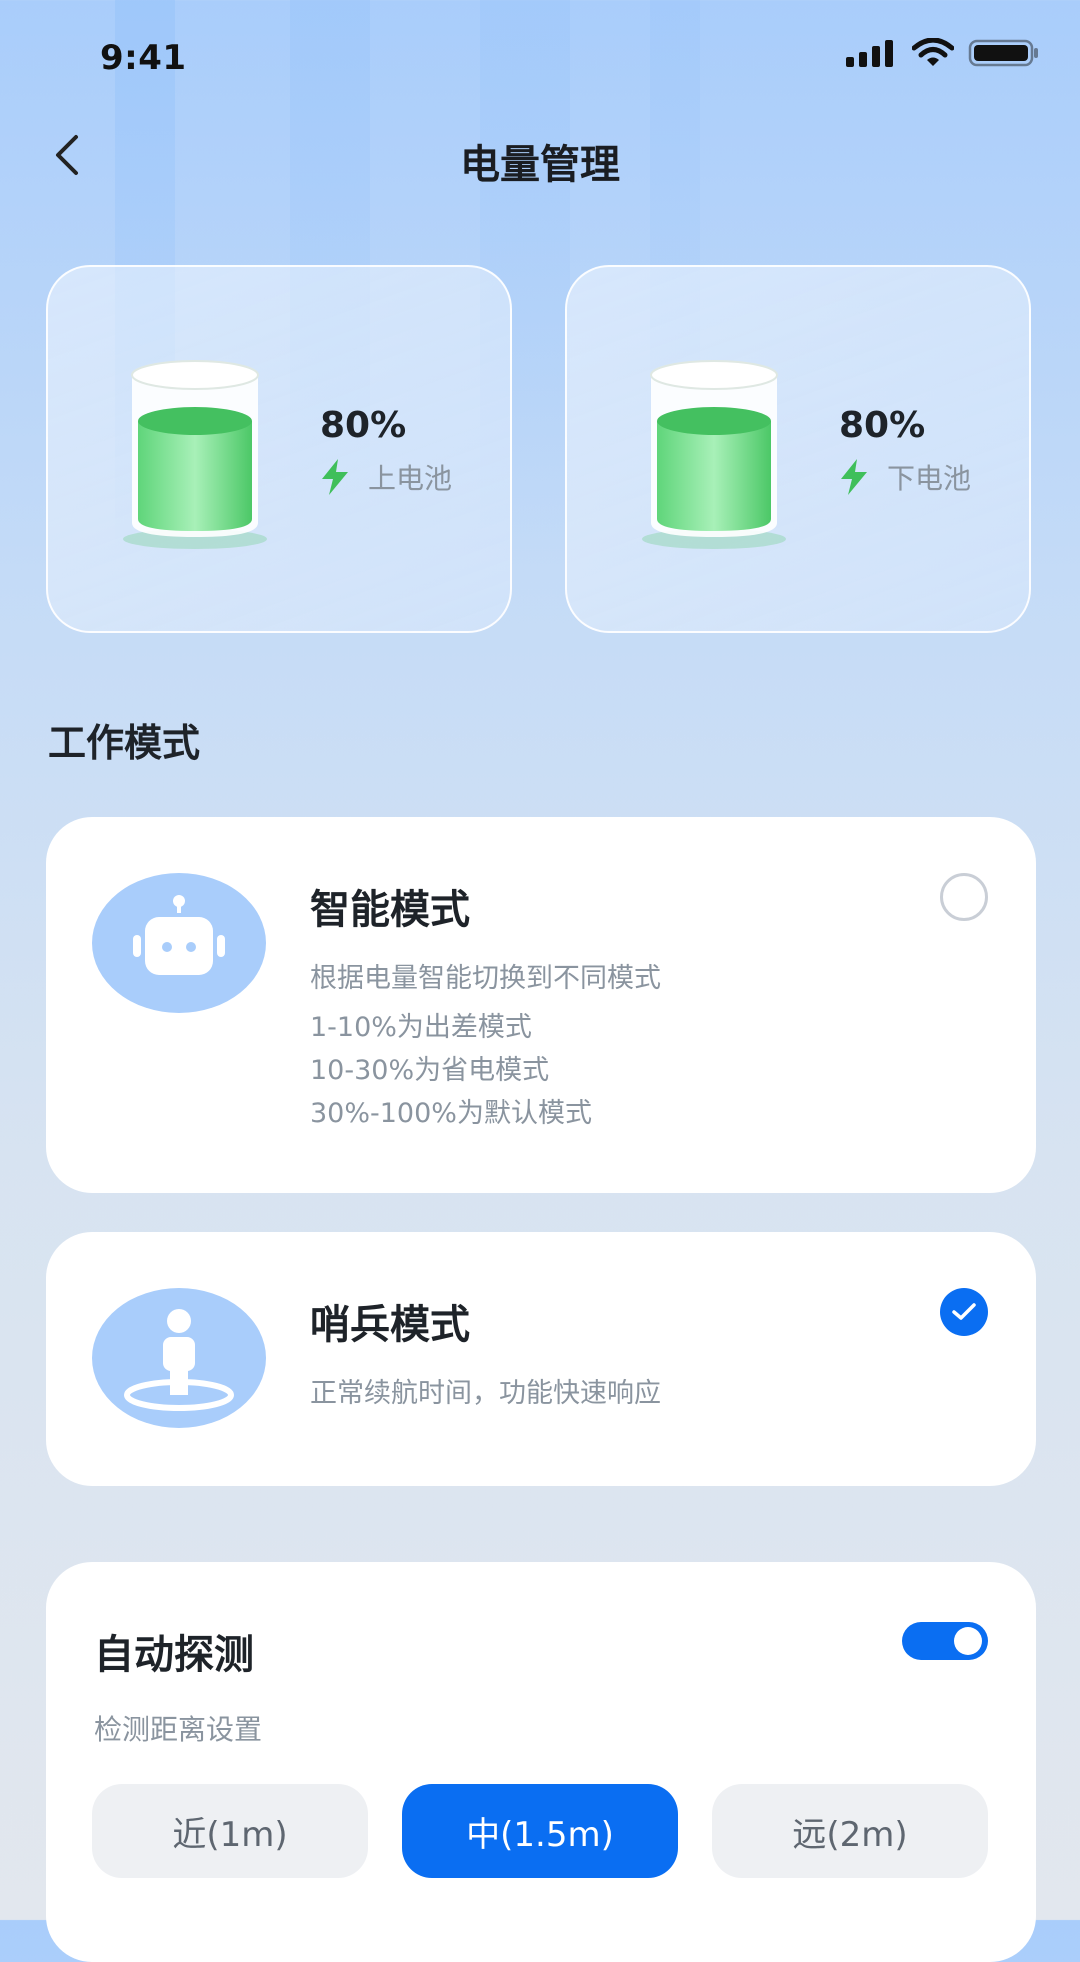 The image size is (1080, 1962). I want to click on mode-description-line: 1-10%为出差模式, so click(421, 1027).